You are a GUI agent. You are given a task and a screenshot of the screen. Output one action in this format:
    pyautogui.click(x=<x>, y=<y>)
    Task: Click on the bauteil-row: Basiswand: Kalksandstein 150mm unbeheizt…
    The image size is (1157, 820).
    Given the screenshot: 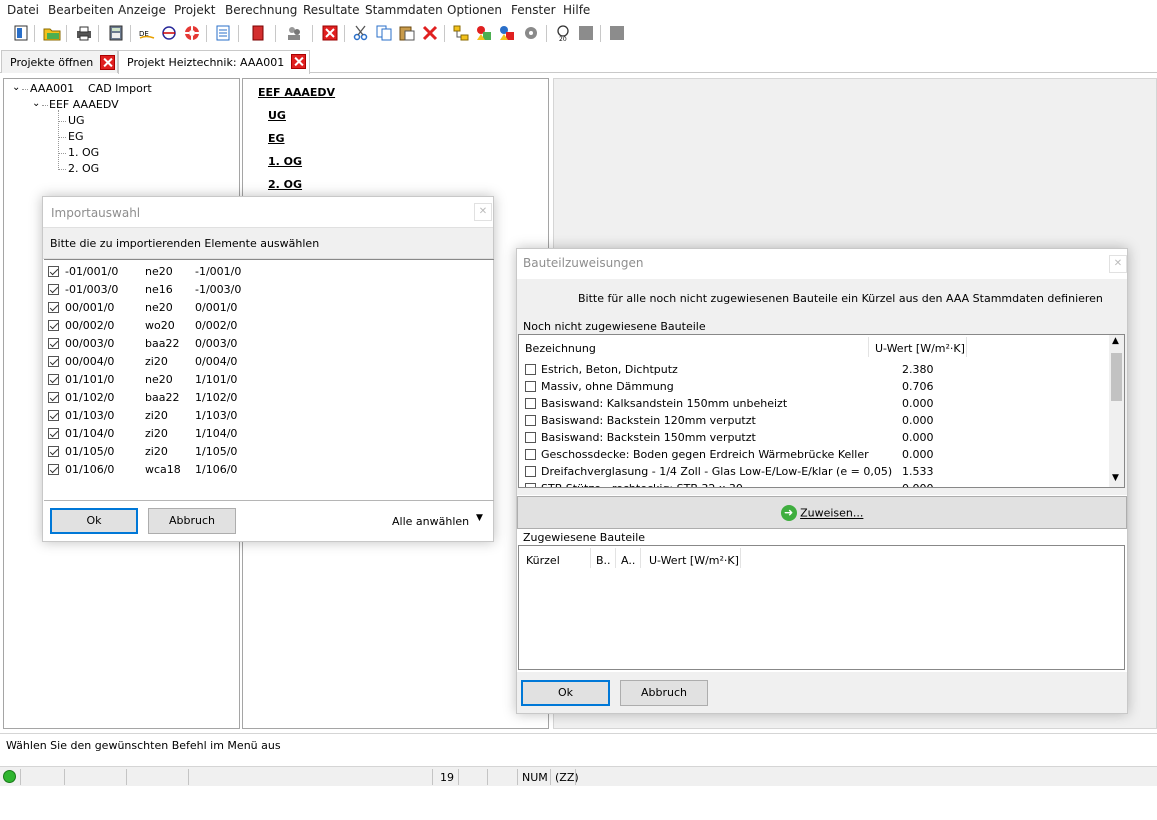 What is the action you would take?
    pyautogui.click(x=813, y=404)
    